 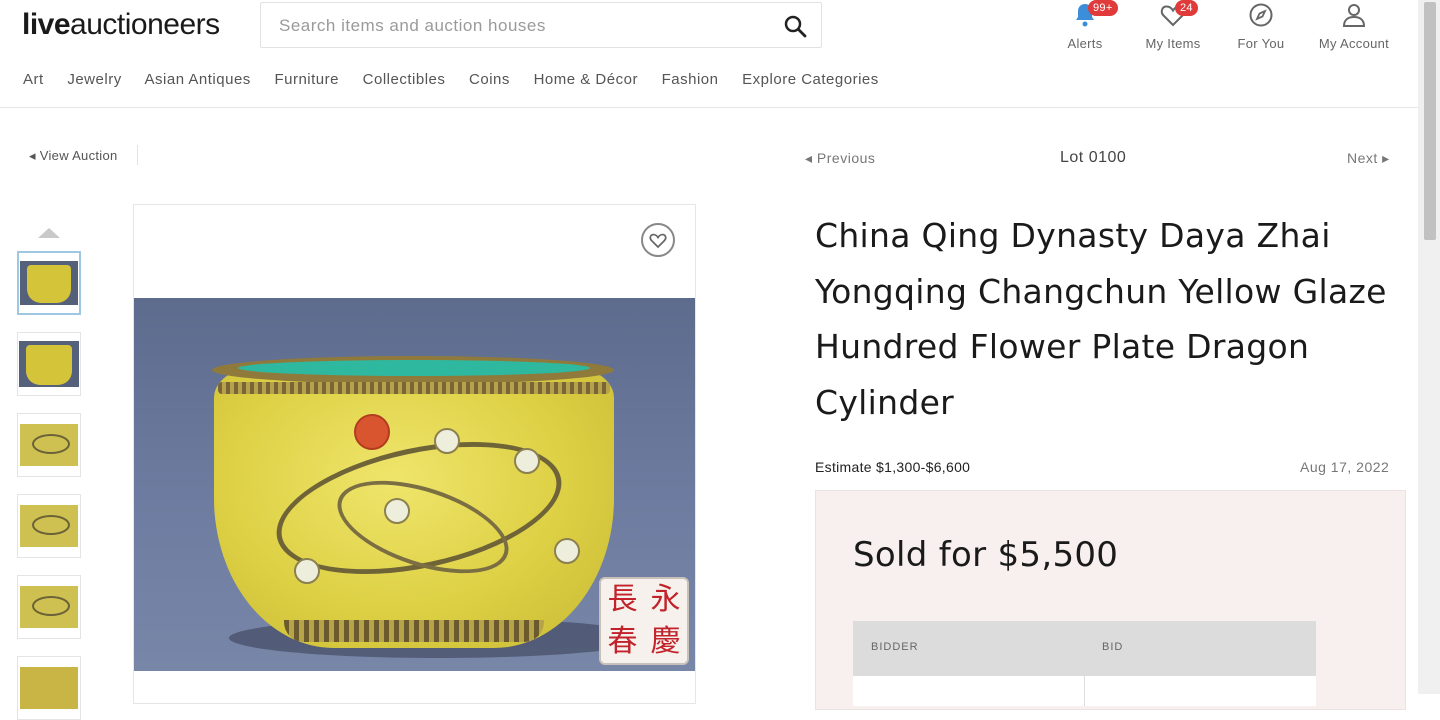 What do you see at coordinates (306, 79) in the screenshot?
I see `nav-furniture: Furniture` at bounding box center [306, 79].